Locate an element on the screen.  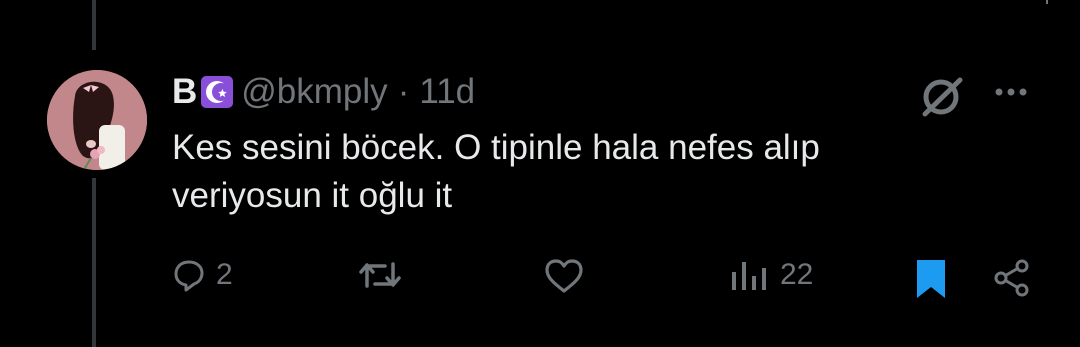
grok-icon is located at coordinates (942, 97).